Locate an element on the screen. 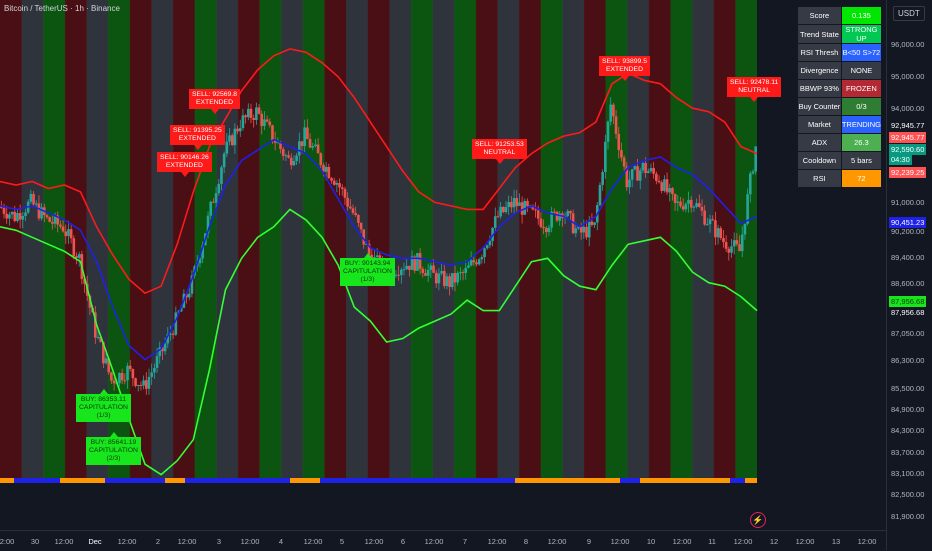 This screenshot has height=551, width=932. table-key: RSI Thresh is located at coordinates (819, 52).